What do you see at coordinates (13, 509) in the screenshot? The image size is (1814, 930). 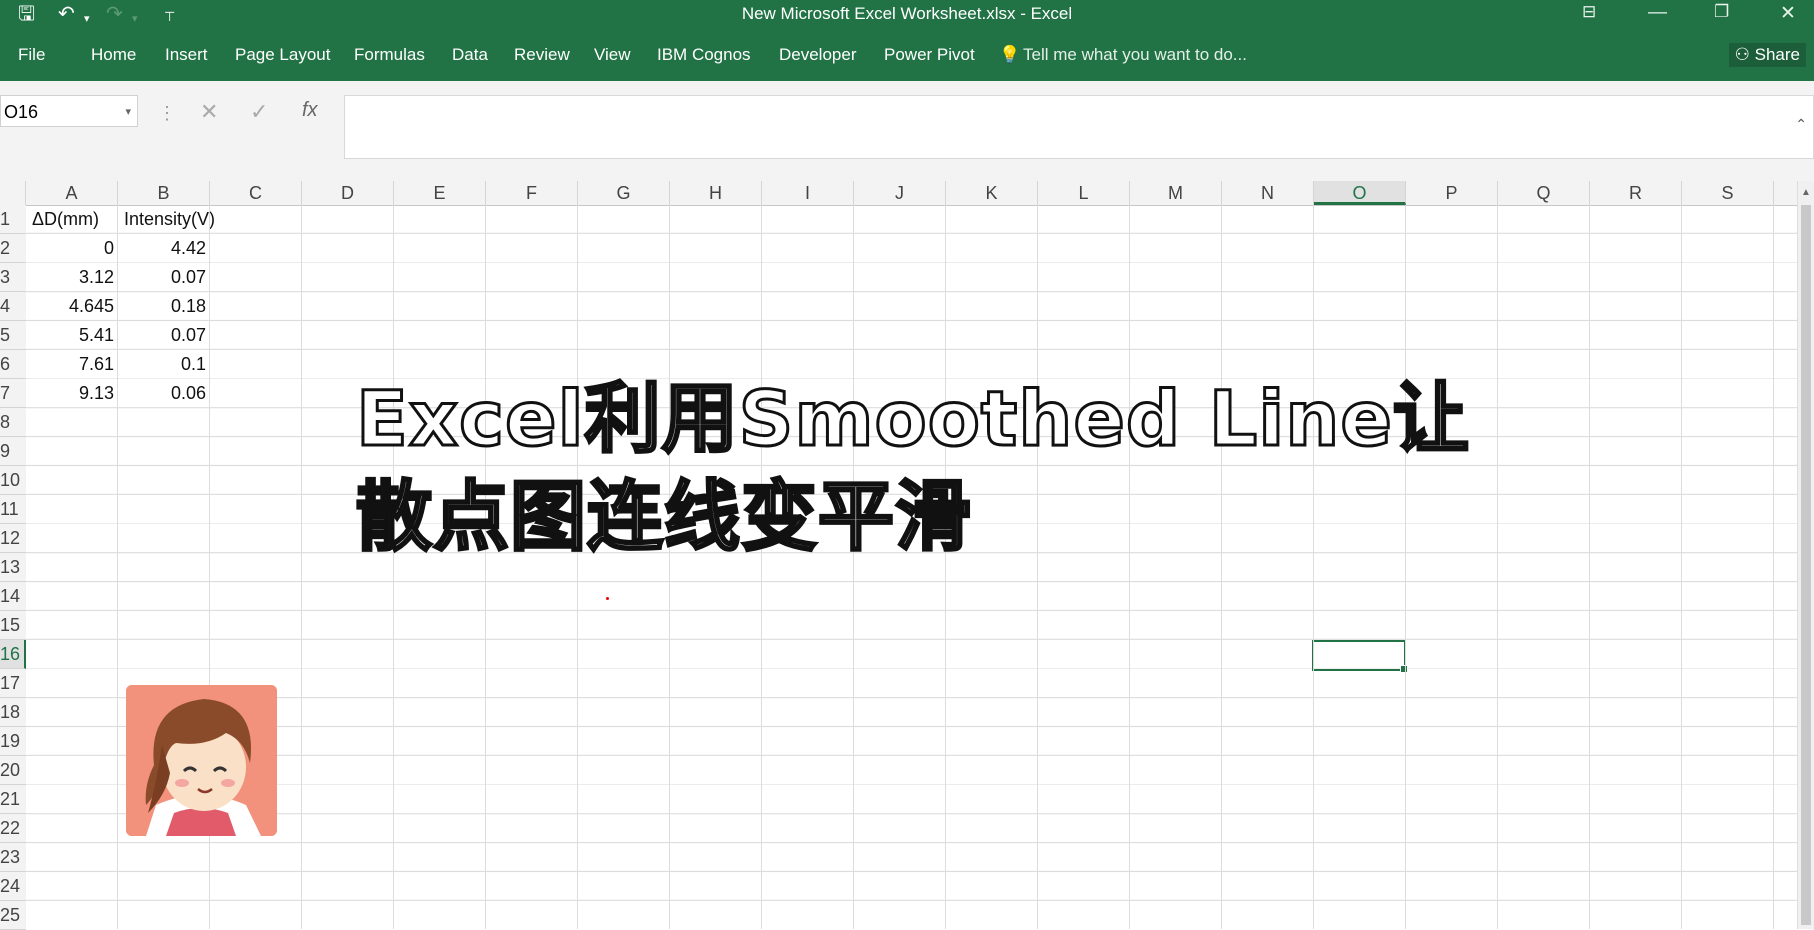 I see `row-header-11: 11` at bounding box center [13, 509].